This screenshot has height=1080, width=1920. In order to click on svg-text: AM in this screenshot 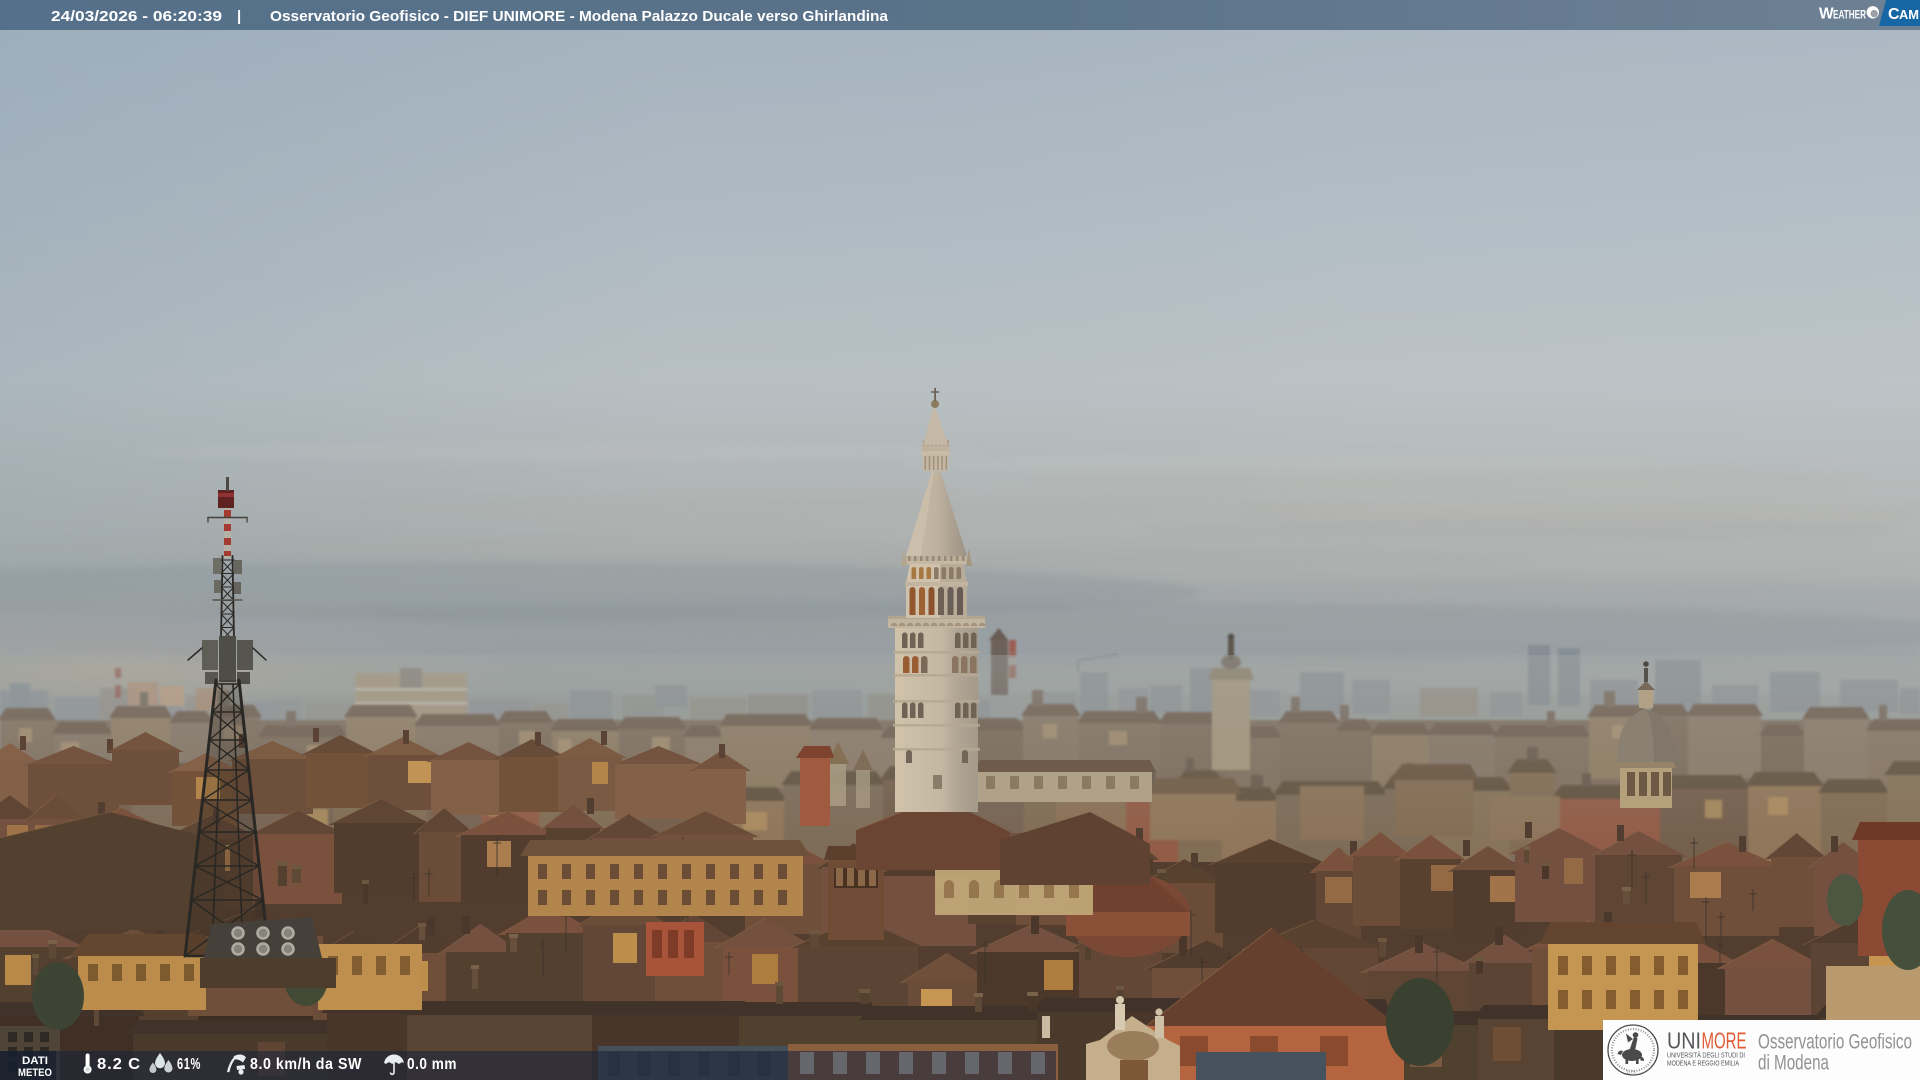, I will do `click(1909, 15)`.